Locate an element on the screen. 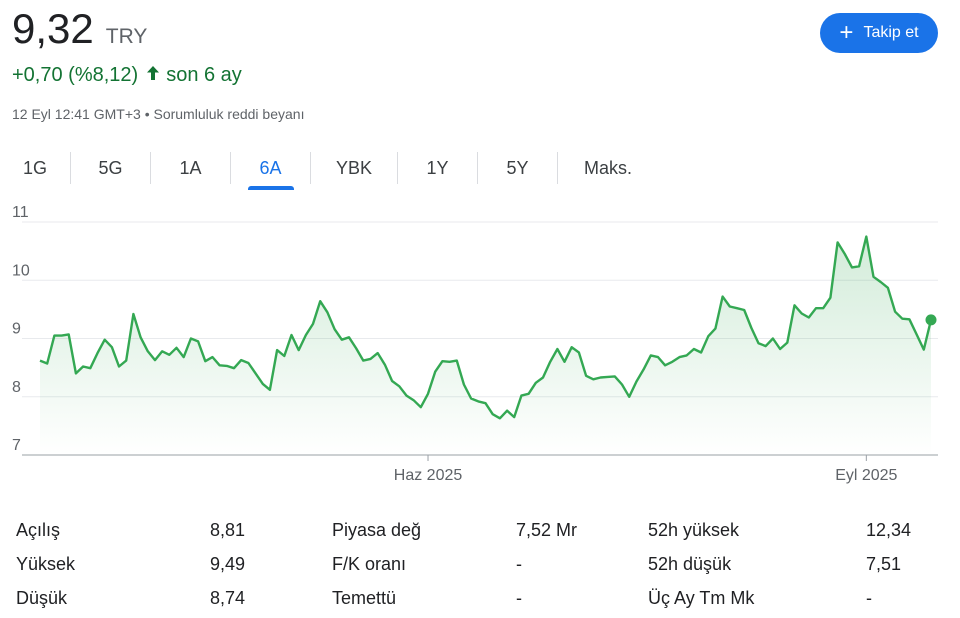  price-header: 9,32 TRY is located at coordinates (79, 29).